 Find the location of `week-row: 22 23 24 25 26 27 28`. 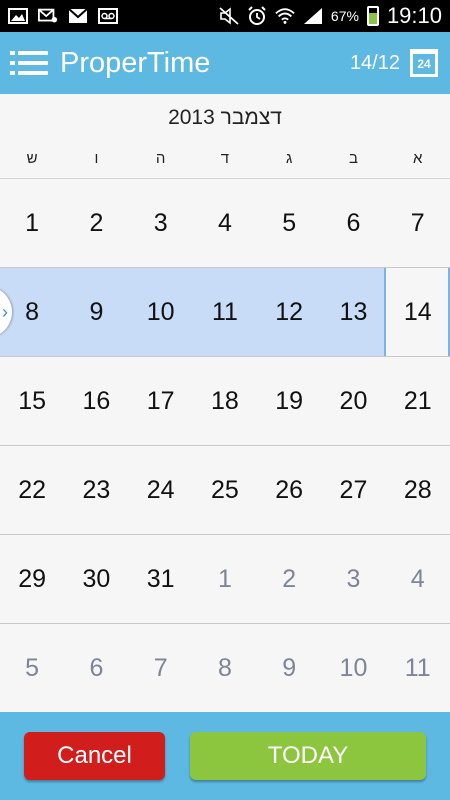

week-row: 22 23 24 25 26 27 28 is located at coordinates (225, 490).